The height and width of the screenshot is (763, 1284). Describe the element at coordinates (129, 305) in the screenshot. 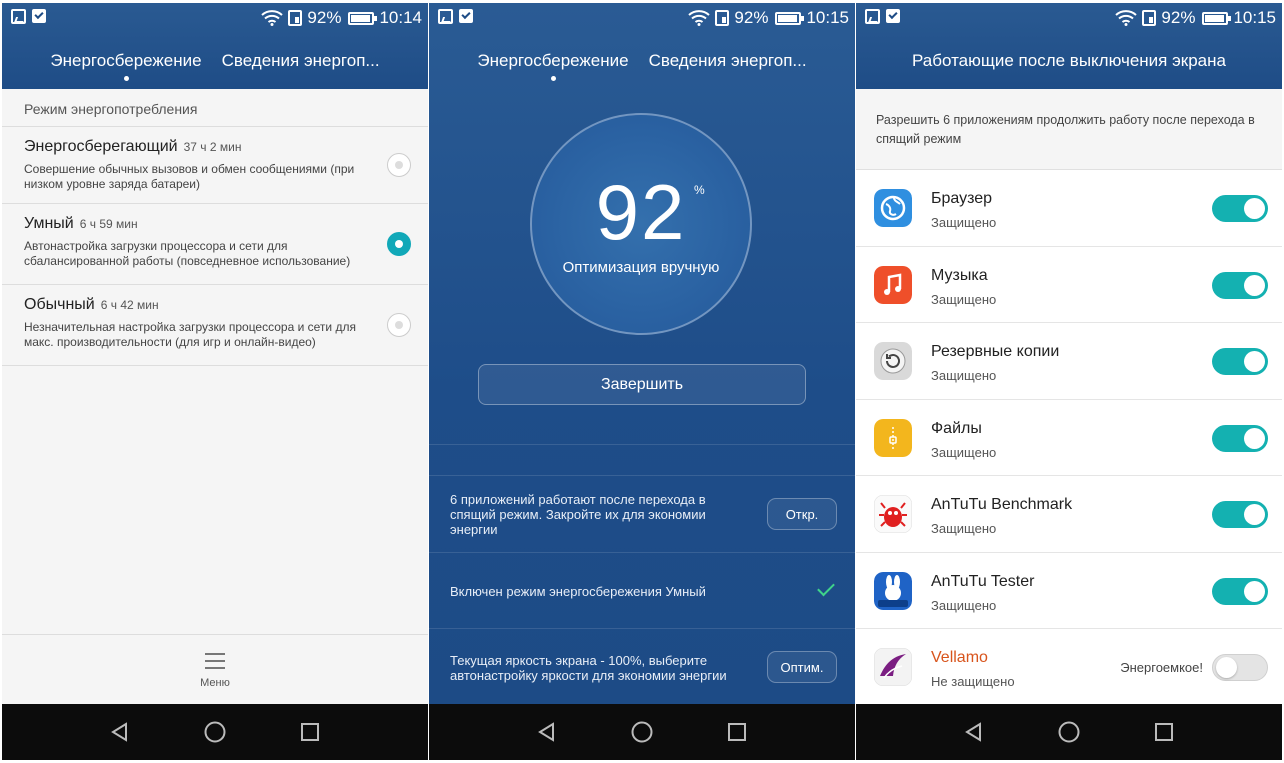

I see `mode-time: 6 ч 42 мин` at that location.